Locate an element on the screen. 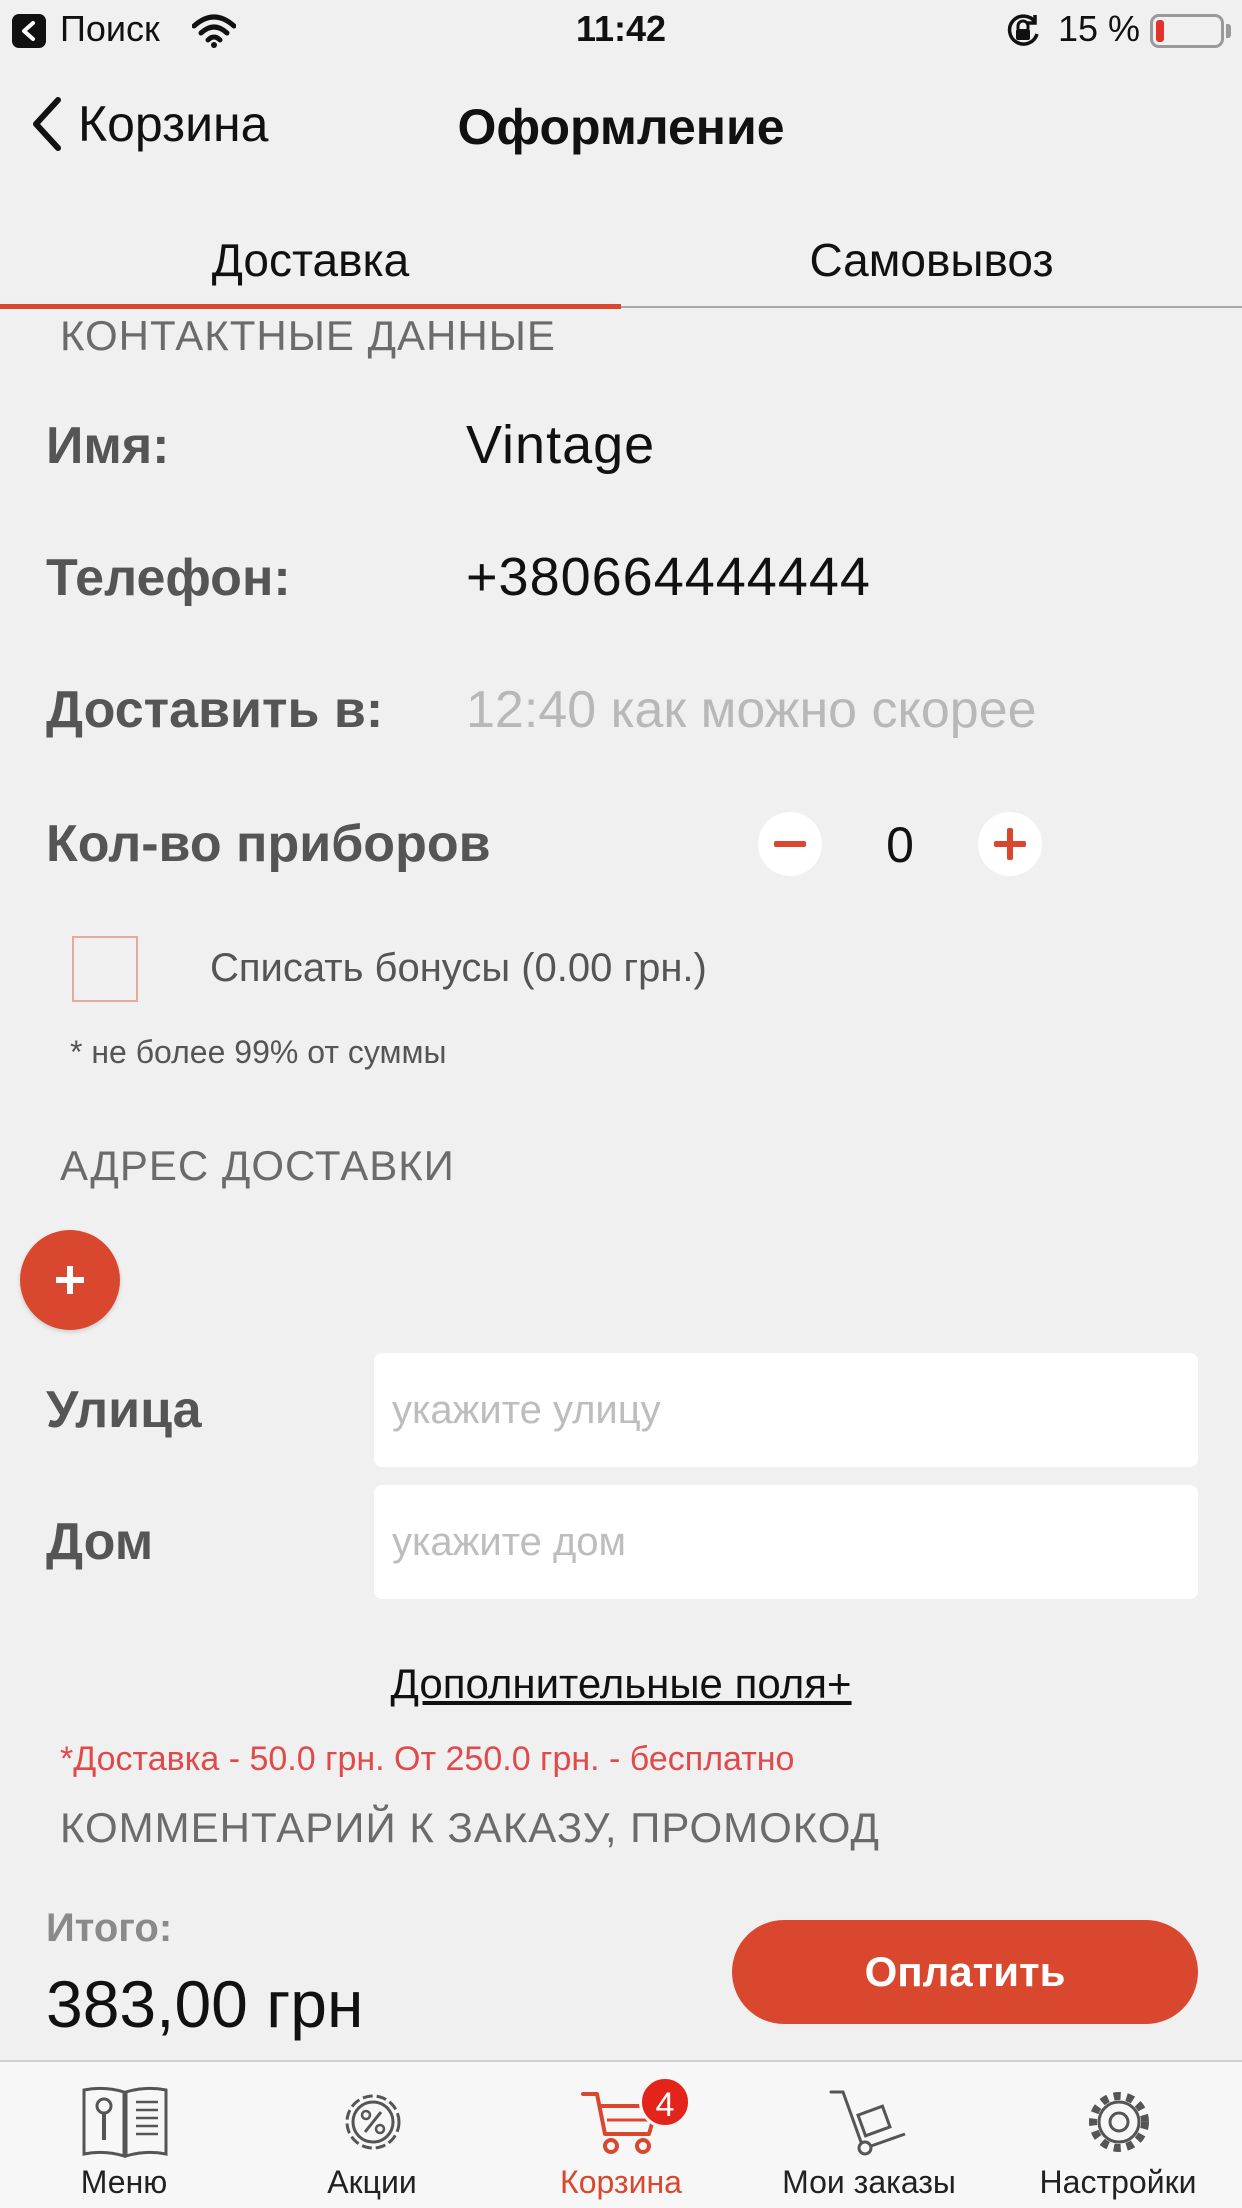  tabbar-item-my-orders: Мои заказы is located at coordinates (869, 2135).